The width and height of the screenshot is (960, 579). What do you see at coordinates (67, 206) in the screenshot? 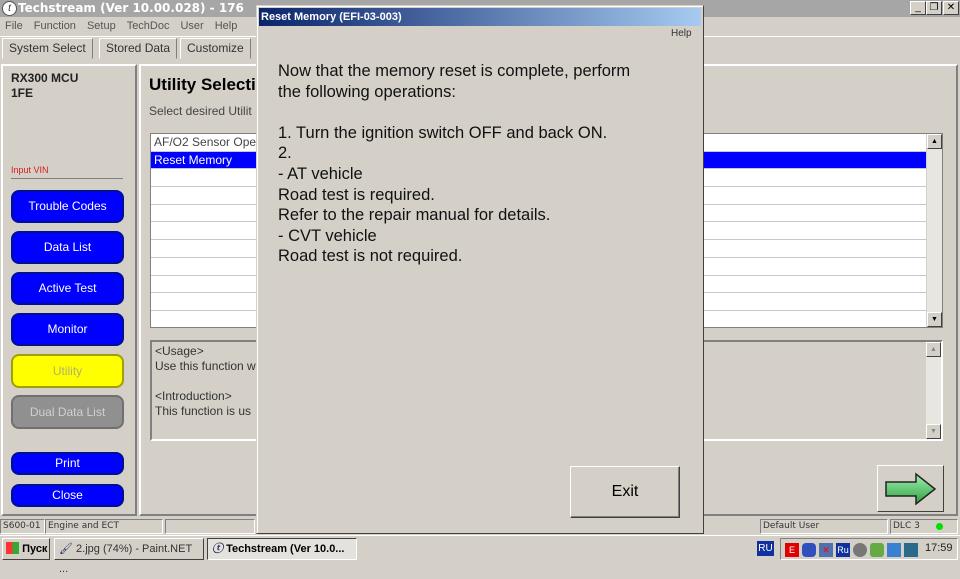
I see `trouble-codes-button: Trouble Codes` at bounding box center [67, 206].